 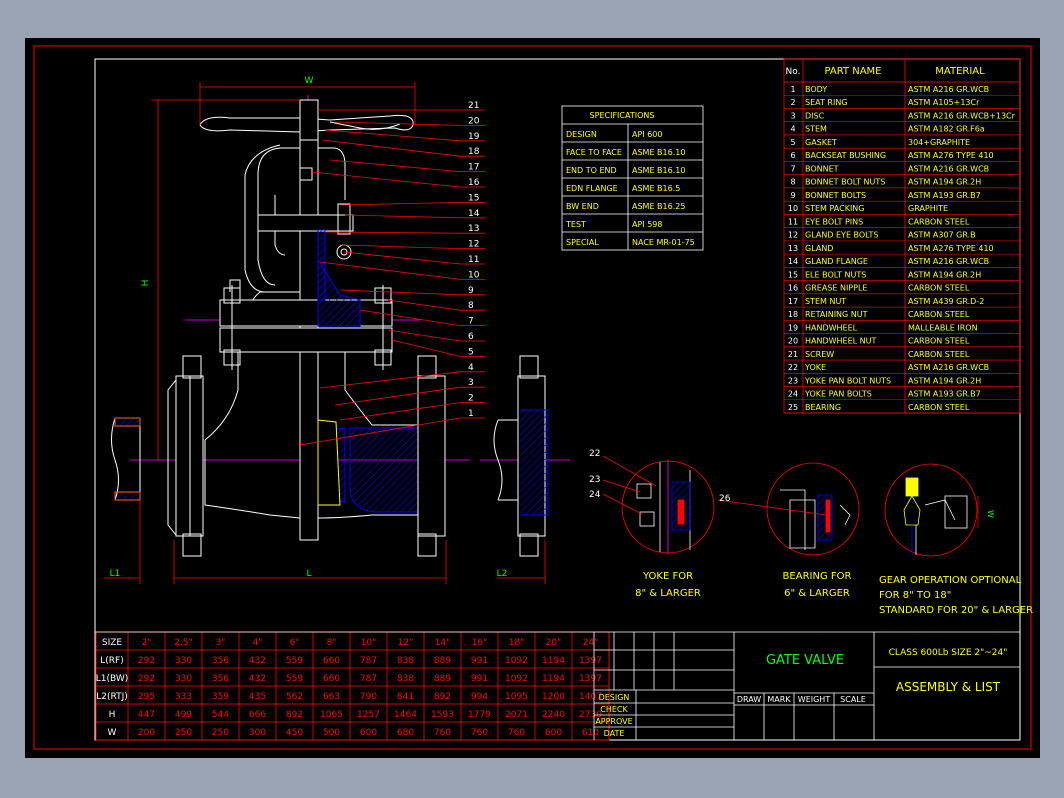 What do you see at coordinates (816, 89) in the screenshot?
I see `part-name: BODY` at bounding box center [816, 89].